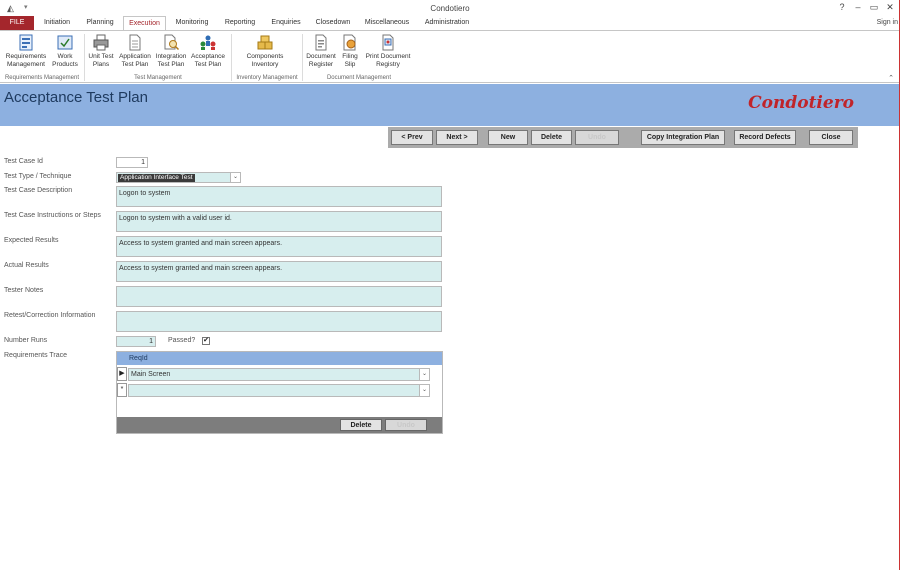 The width and height of the screenshot is (900, 570). I want to click on number-runs-label: Number Runs, so click(26, 340).